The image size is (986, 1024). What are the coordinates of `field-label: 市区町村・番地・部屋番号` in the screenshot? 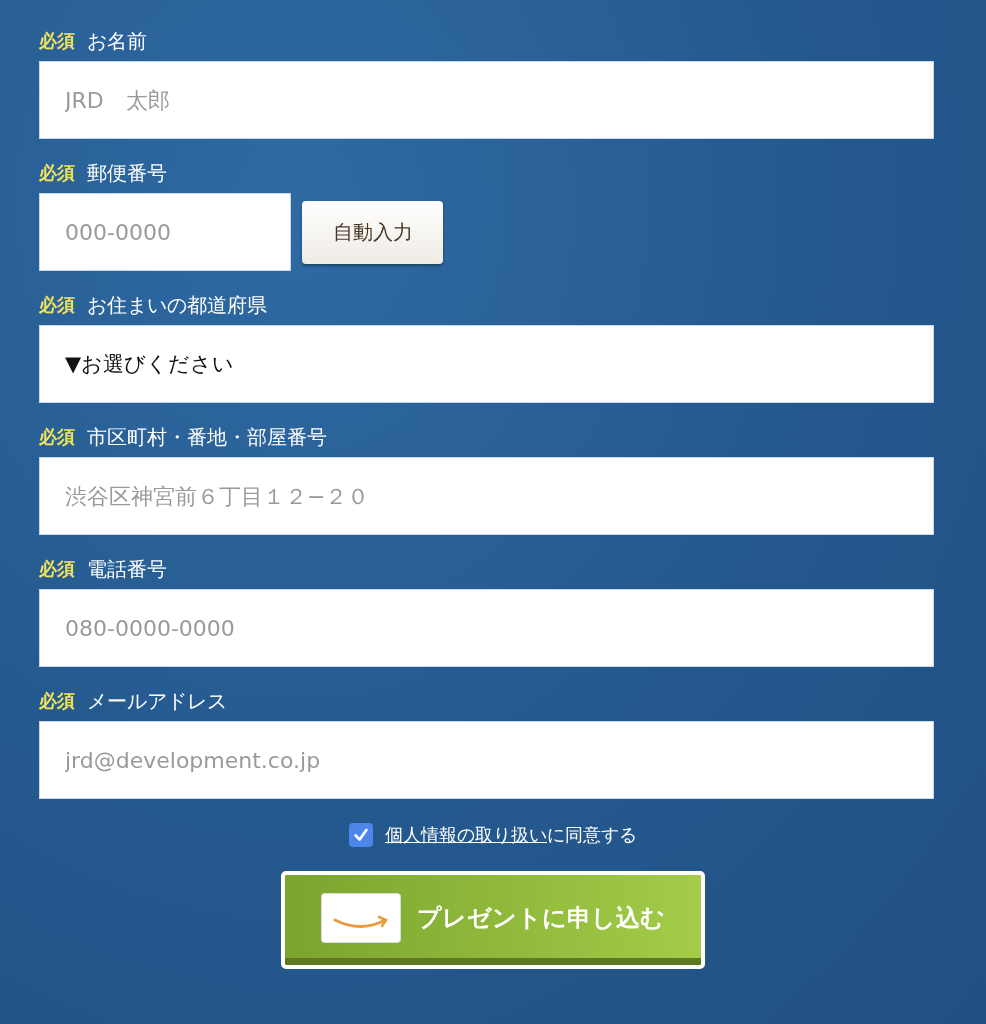 It's located at (207, 437).